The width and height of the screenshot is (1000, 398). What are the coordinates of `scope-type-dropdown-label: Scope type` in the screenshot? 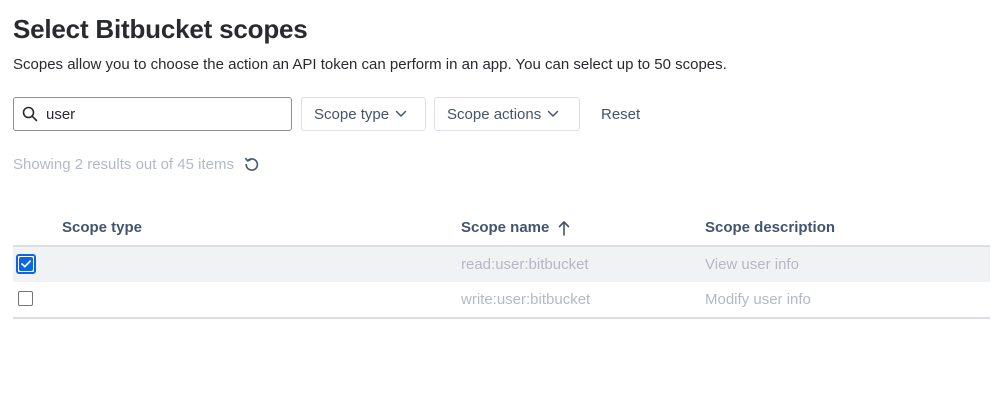 It's located at (352, 114).